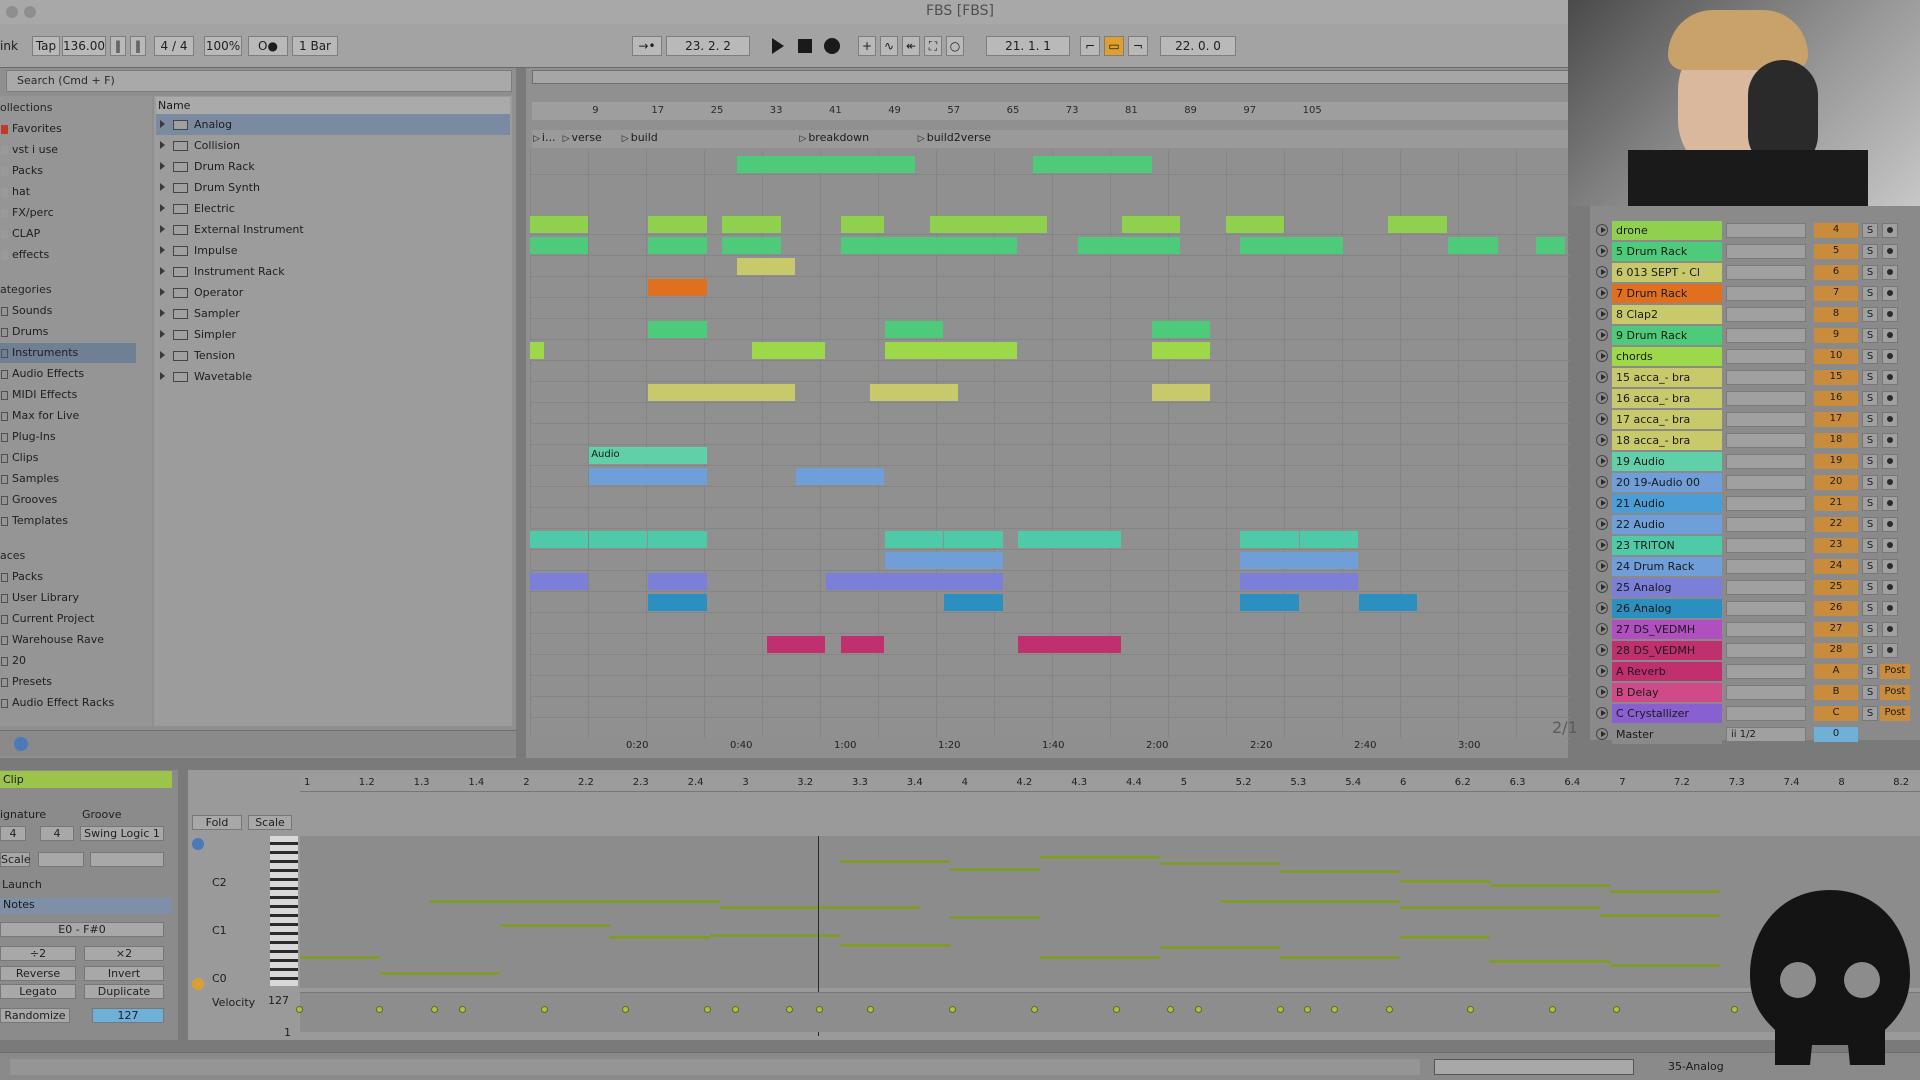 The height and width of the screenshot is (1080, 1920). Describe the element at coordinates (1895, 713) in the screenshot. I see `post-send-button: Post` at that location.